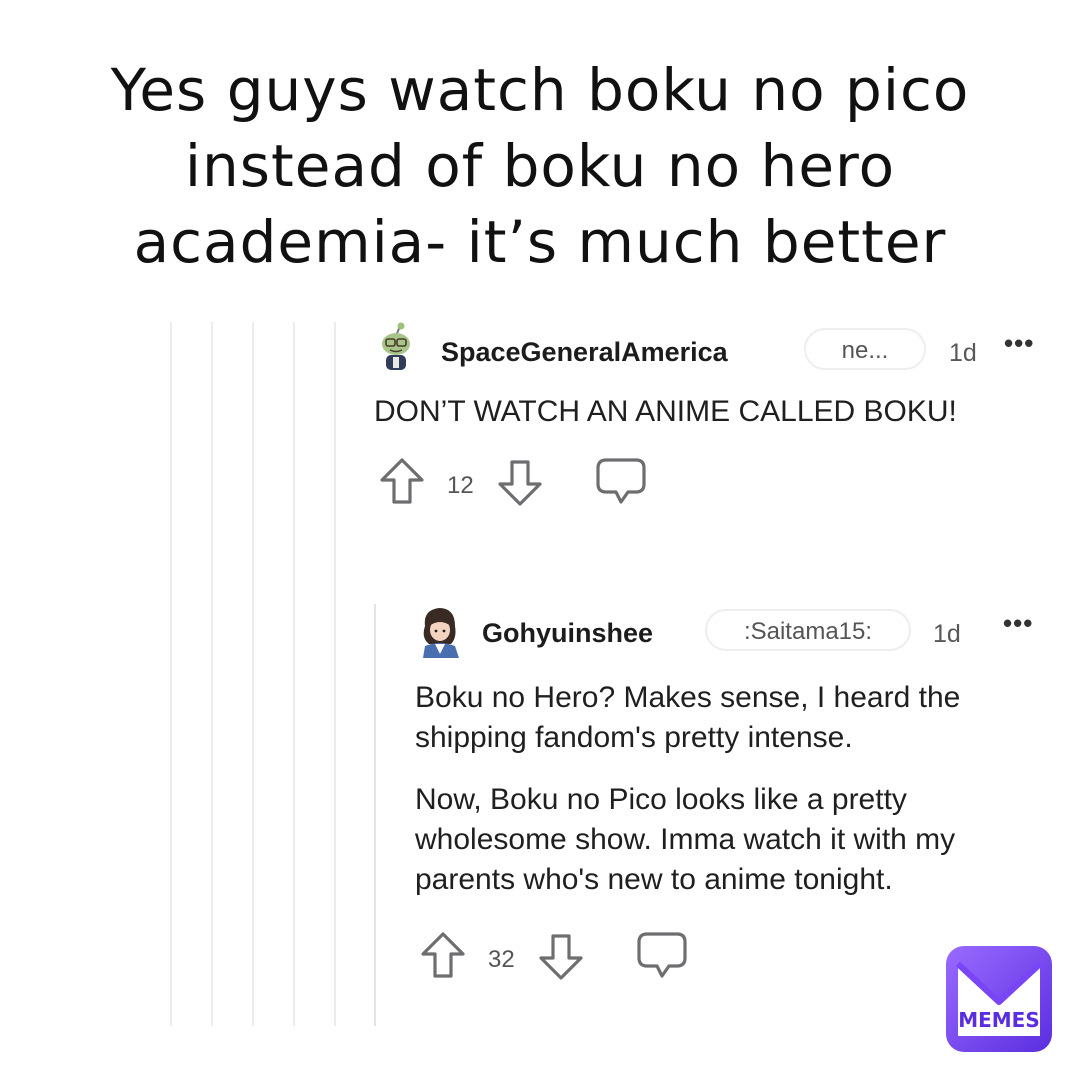  Describe the element at coordinates (584, 352) in the screenshot. I see `username: SpaceGeneralAmerica` at that location.